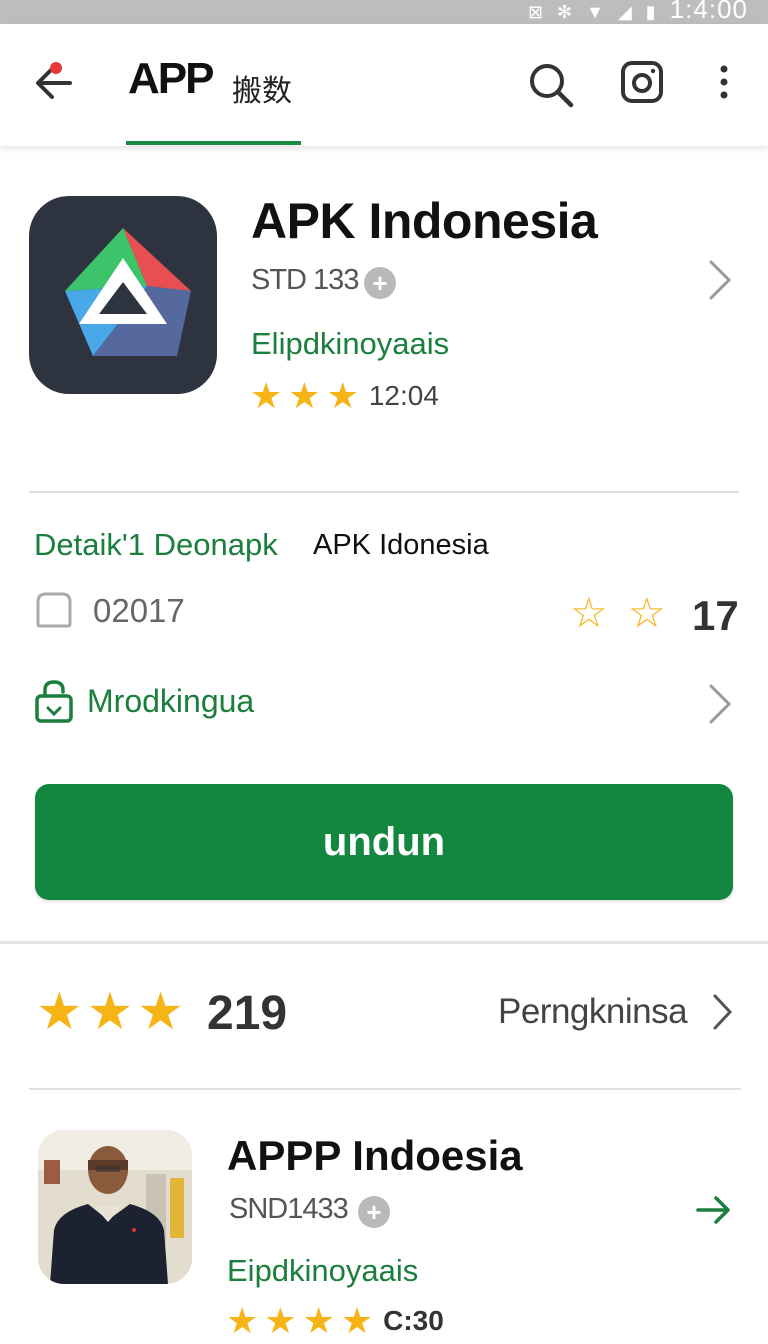 This screenshot has width=768, height=1344. I want to click on lock-icon, so click(54, 701).